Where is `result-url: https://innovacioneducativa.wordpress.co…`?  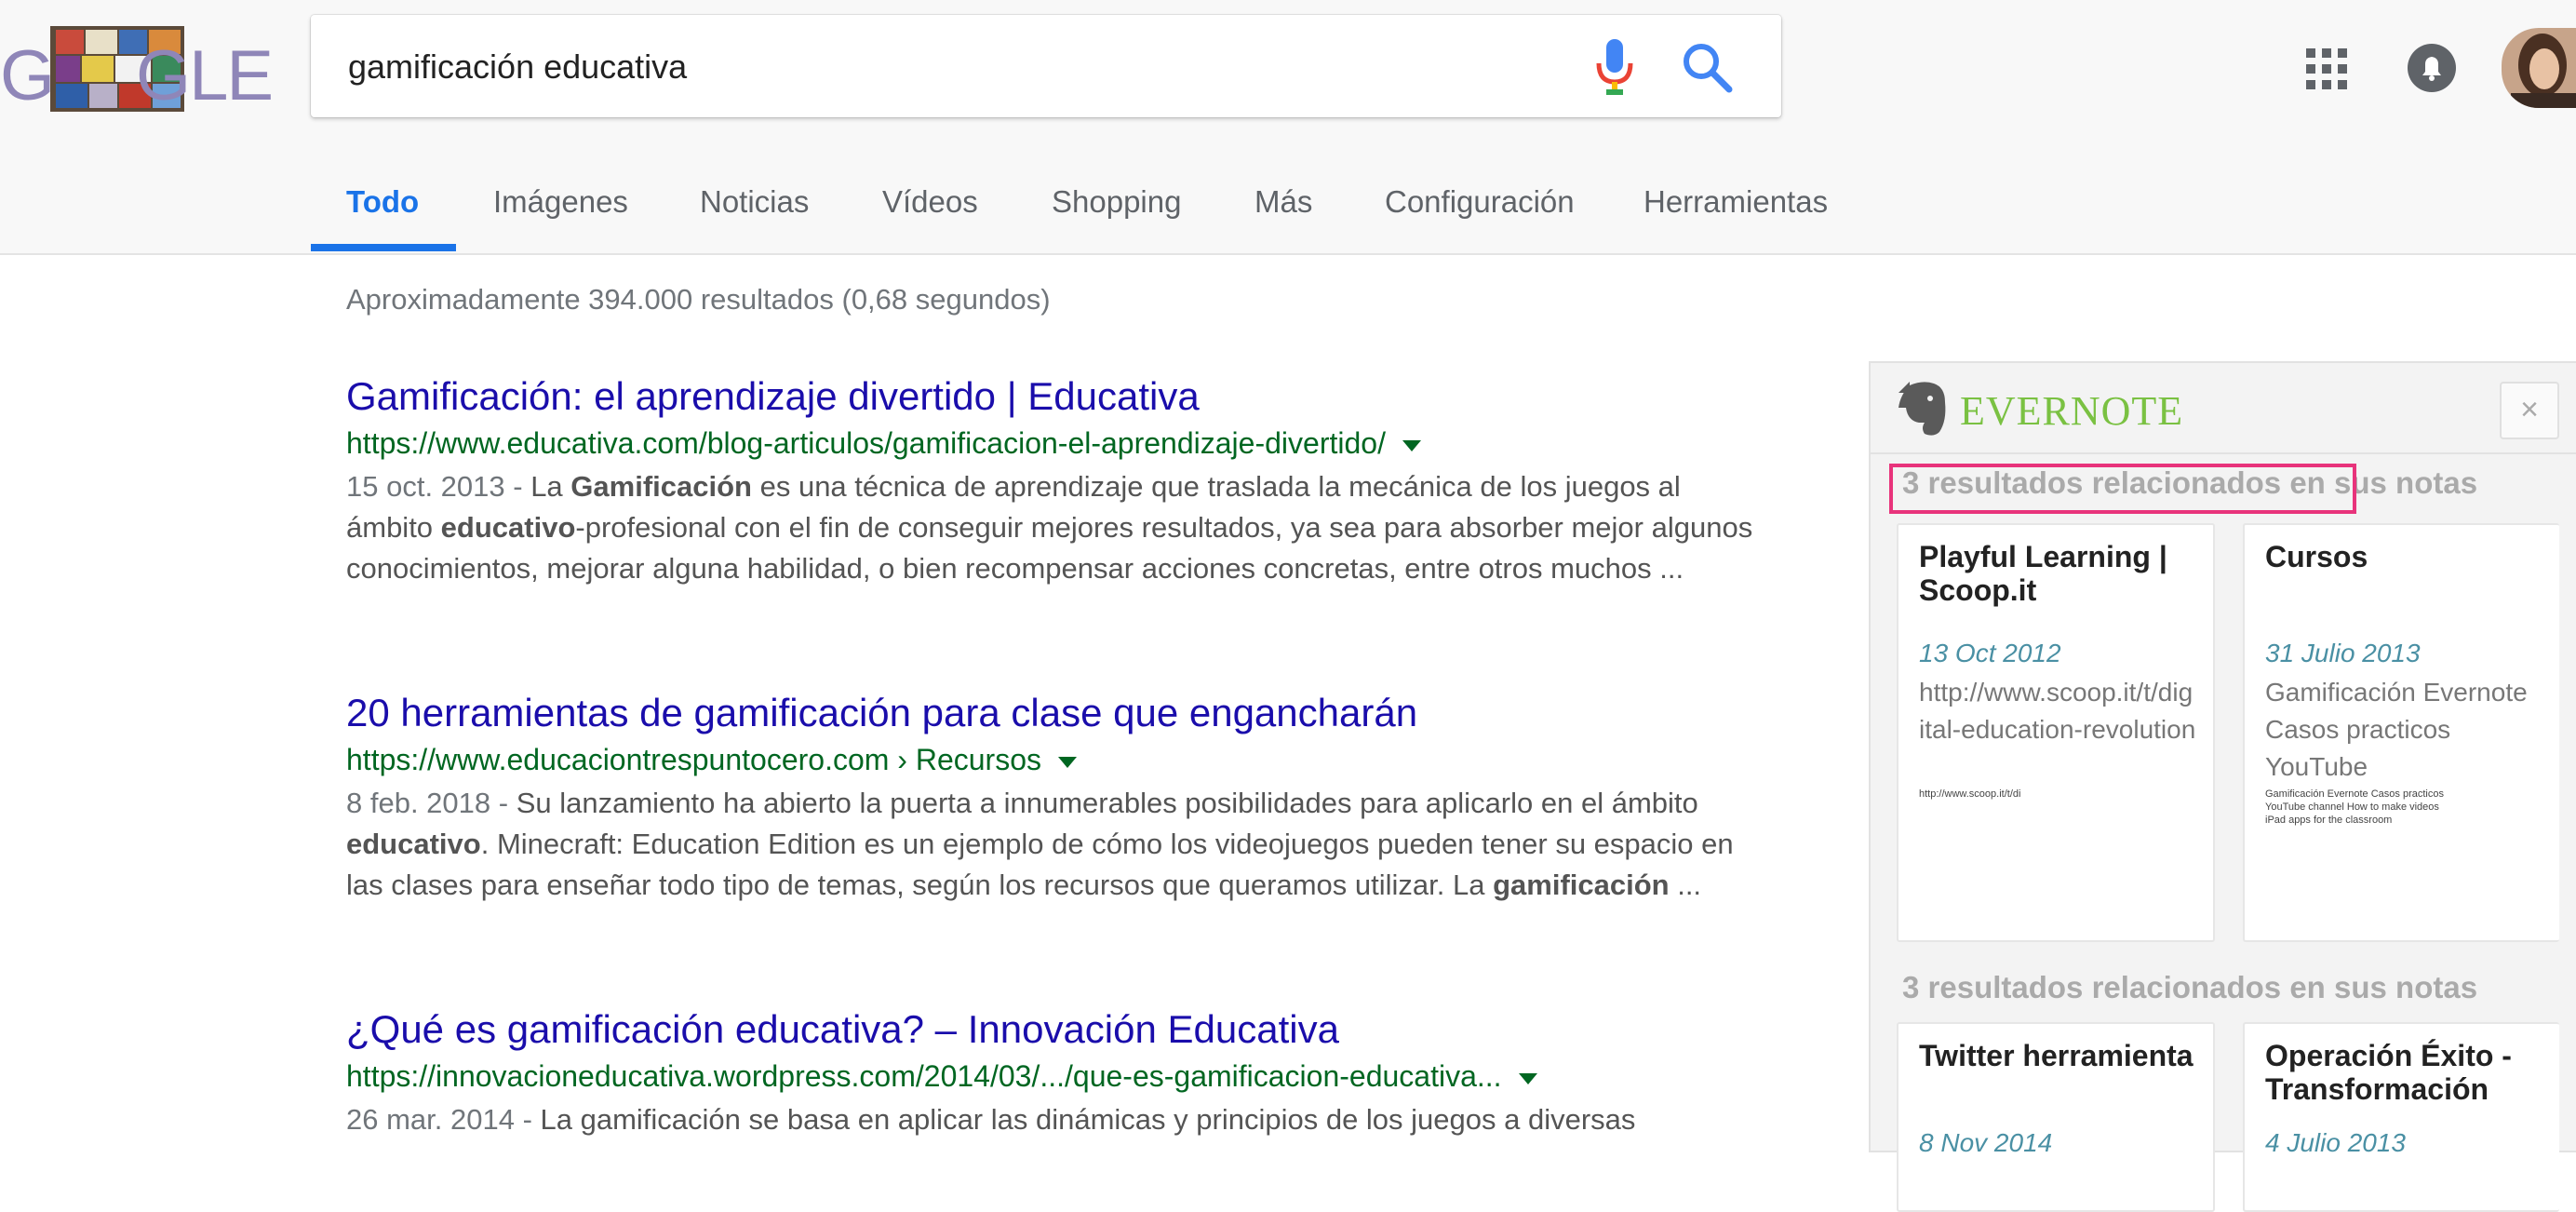
result-url: https://innovacioneducativa.wordpress.co… is located at coordinates (1053, 1076).